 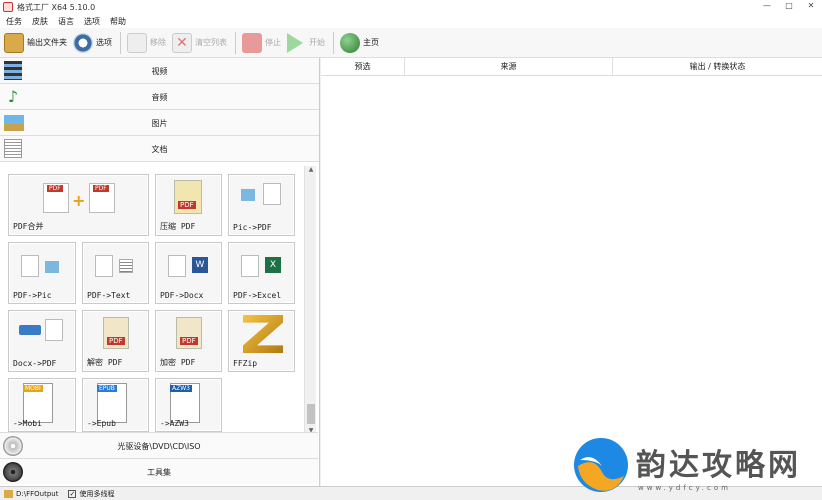 I want to click on menu-bar: 任务 皮肤 语言 选项 帮助, so click(x=411, y=21).